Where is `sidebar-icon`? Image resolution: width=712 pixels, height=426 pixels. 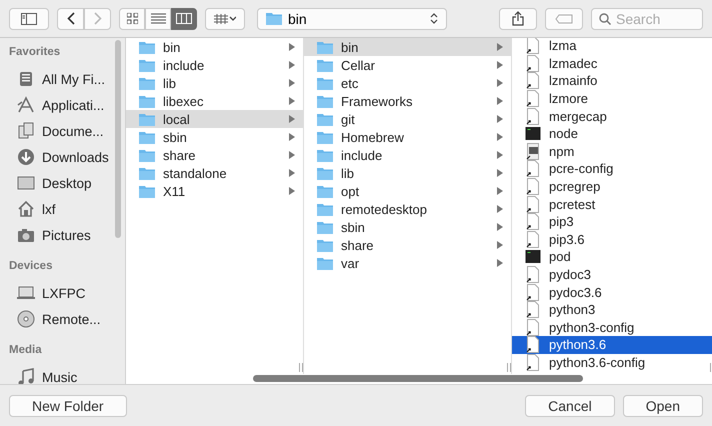
sidebar-icon is located at coordinates (29, 18).